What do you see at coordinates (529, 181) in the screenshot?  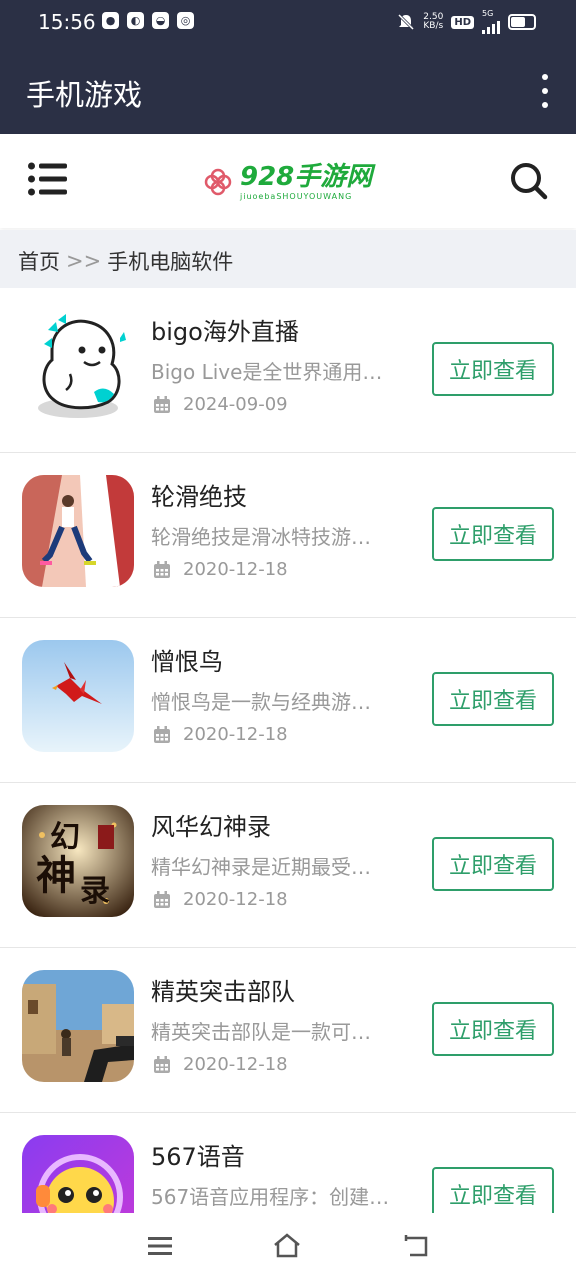 I see `search-icon` at bounding box center [529, 181].